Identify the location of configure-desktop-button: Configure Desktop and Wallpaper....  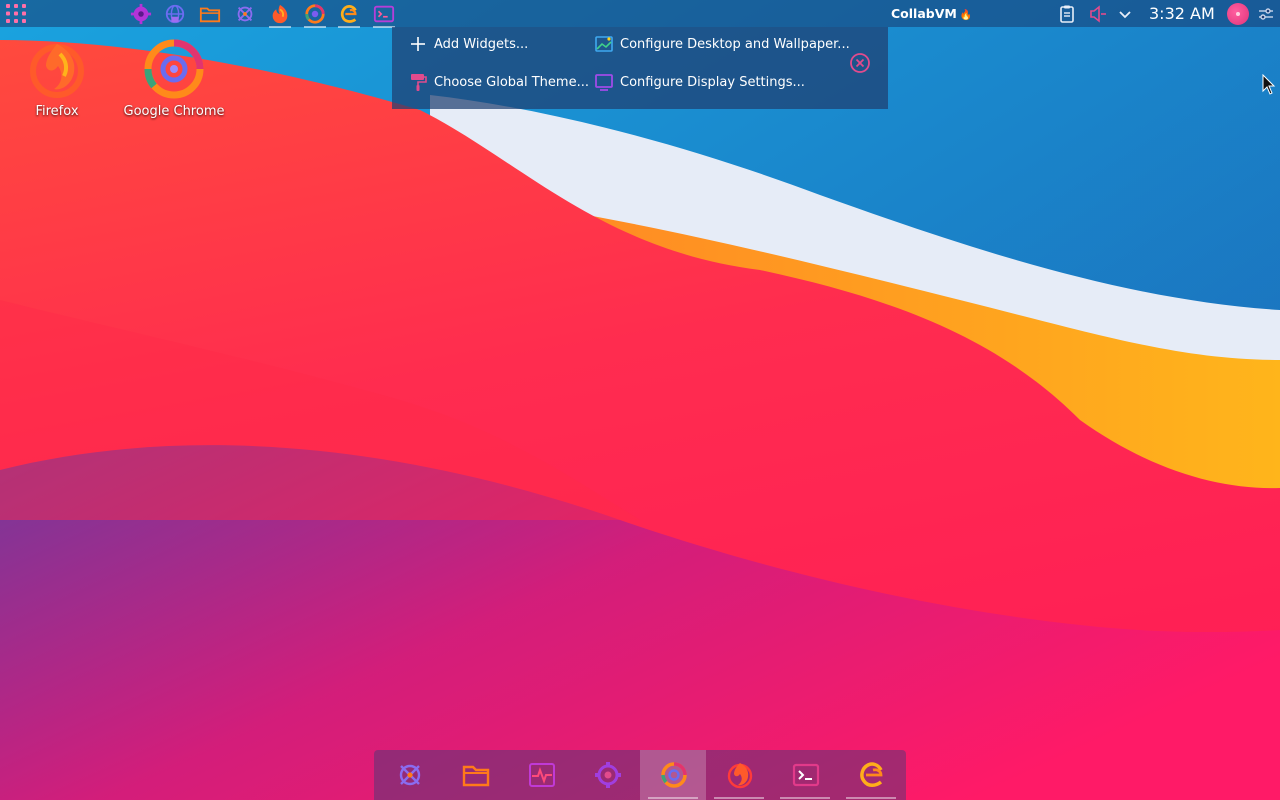
(722, 44).